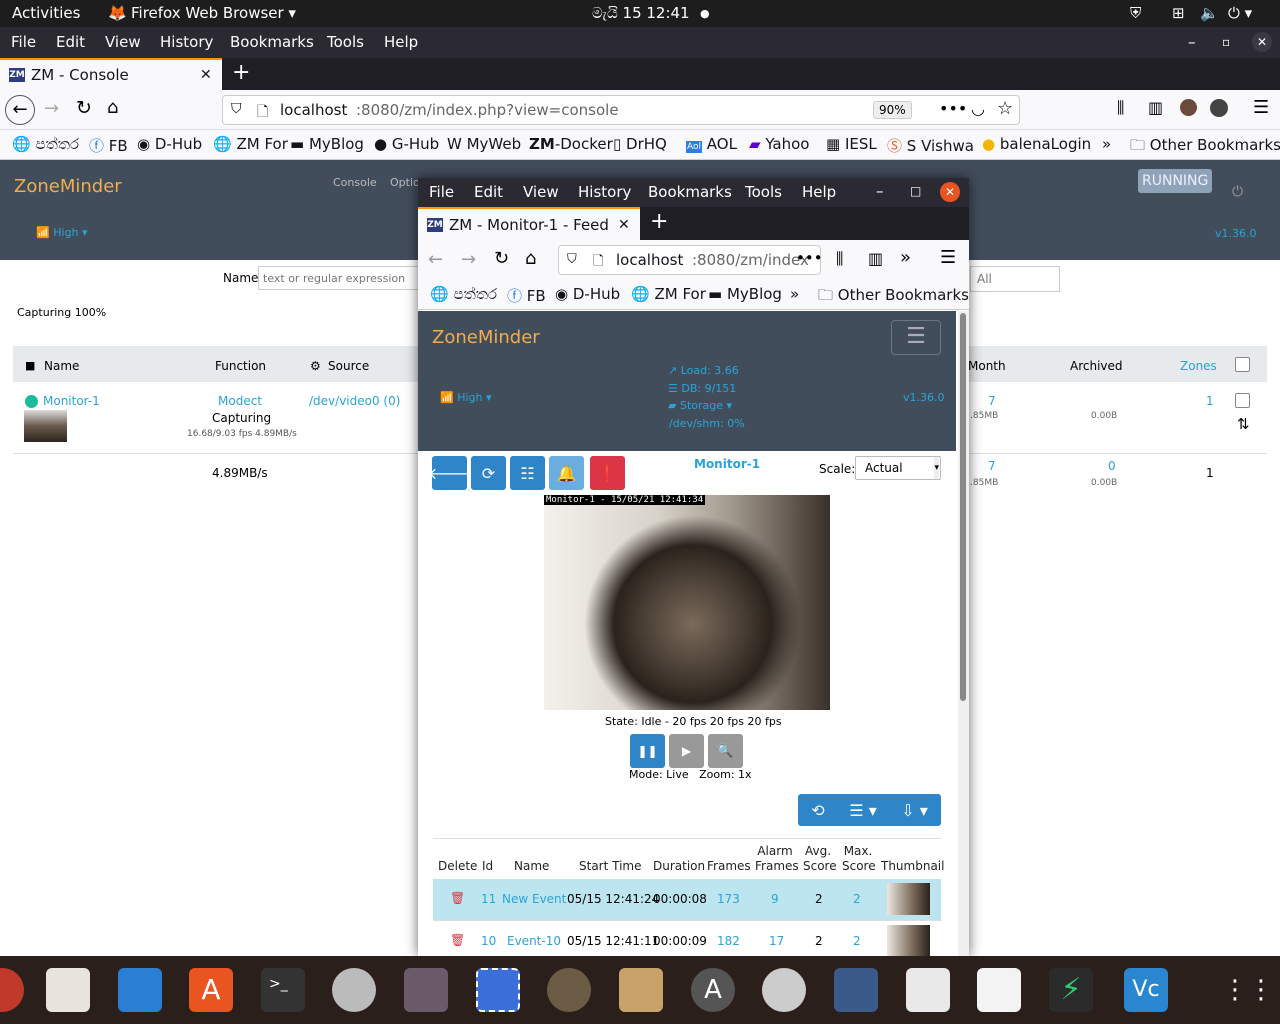 This screenshot has width=1280, height=1024. Describe the element at coordinates (529, 223) in the screenshot. I see `tab-monitor-feed: ZM ZM - Monitor-1 - Feed ✕` at that location.